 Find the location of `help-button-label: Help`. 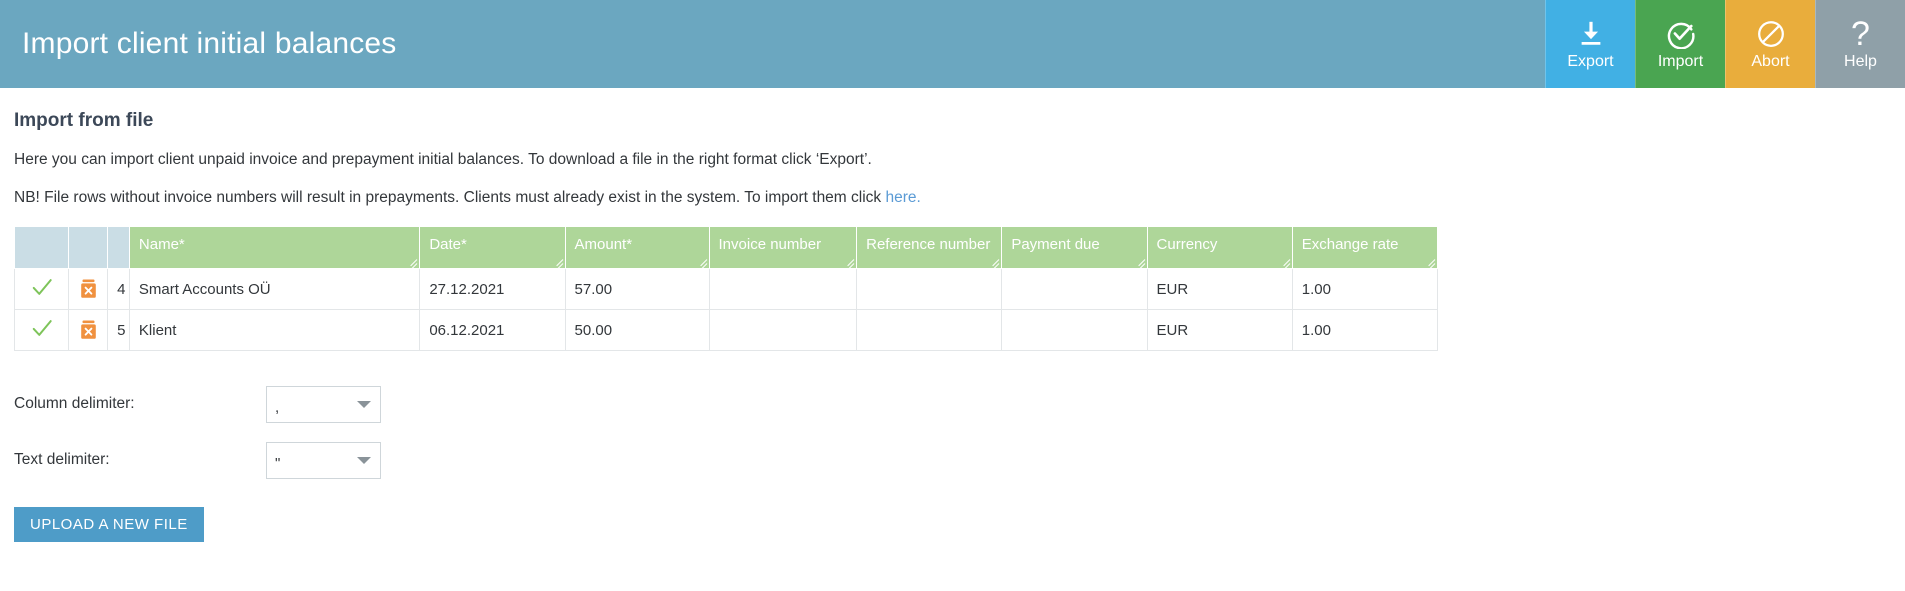

help-button-label: Help is located at coordinates (1860, 61).